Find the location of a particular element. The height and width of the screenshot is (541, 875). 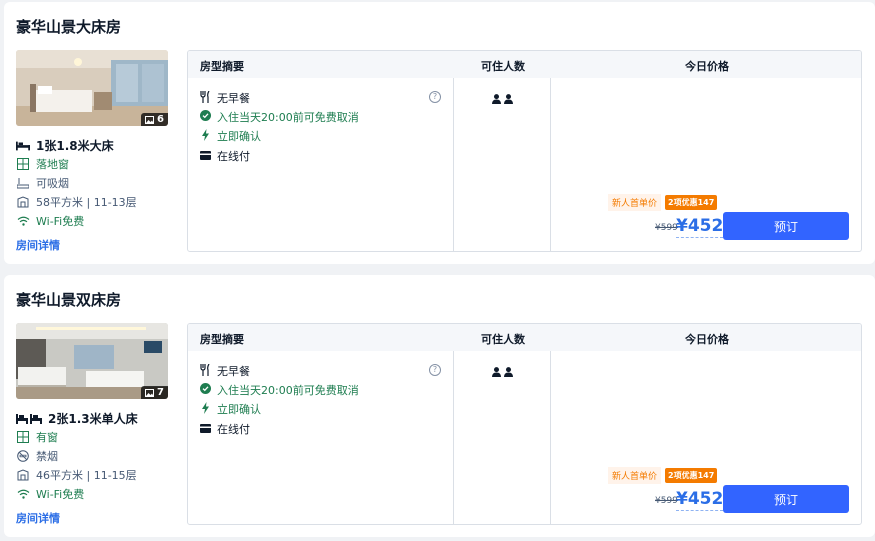

header-summary: 房型摘要 is located at coordinates (222, 66).